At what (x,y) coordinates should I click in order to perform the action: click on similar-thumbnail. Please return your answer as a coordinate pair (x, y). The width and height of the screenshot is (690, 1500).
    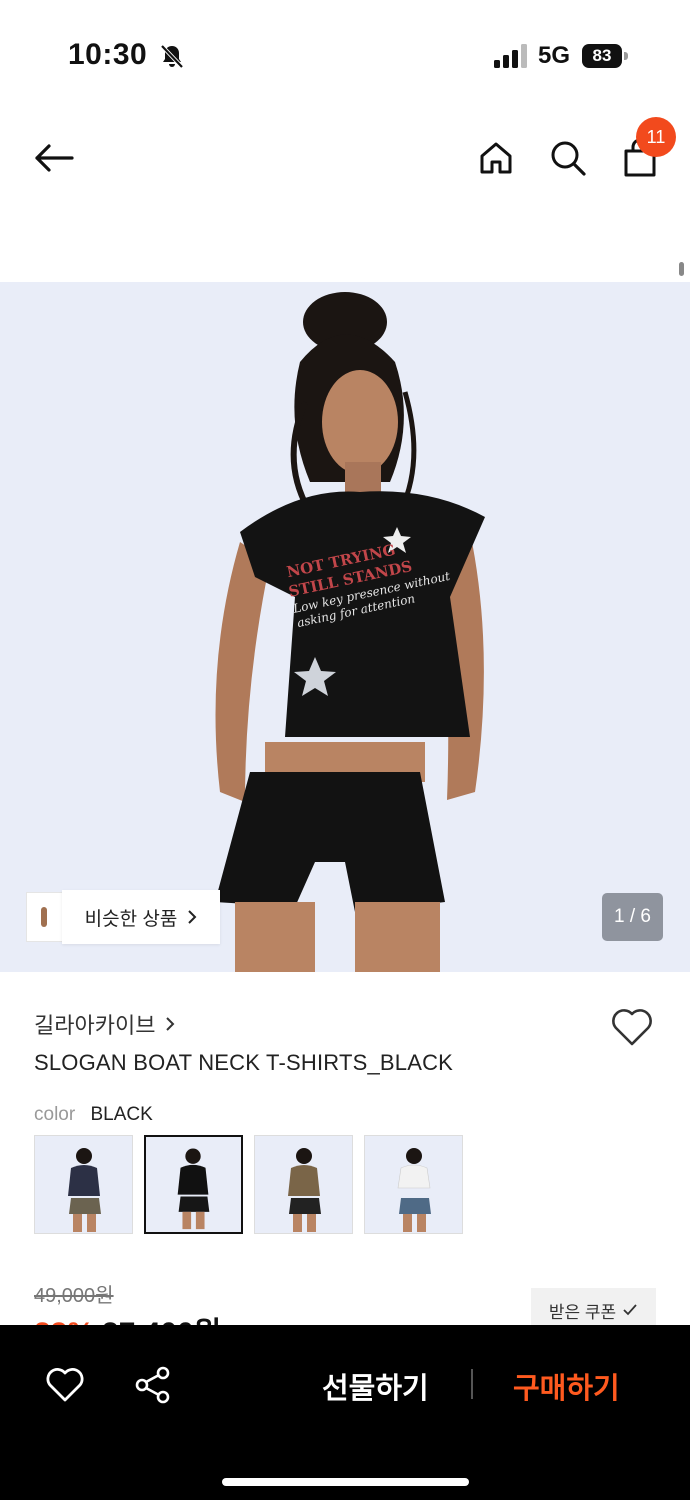
    Looking at the image, I should click on (46, 917).